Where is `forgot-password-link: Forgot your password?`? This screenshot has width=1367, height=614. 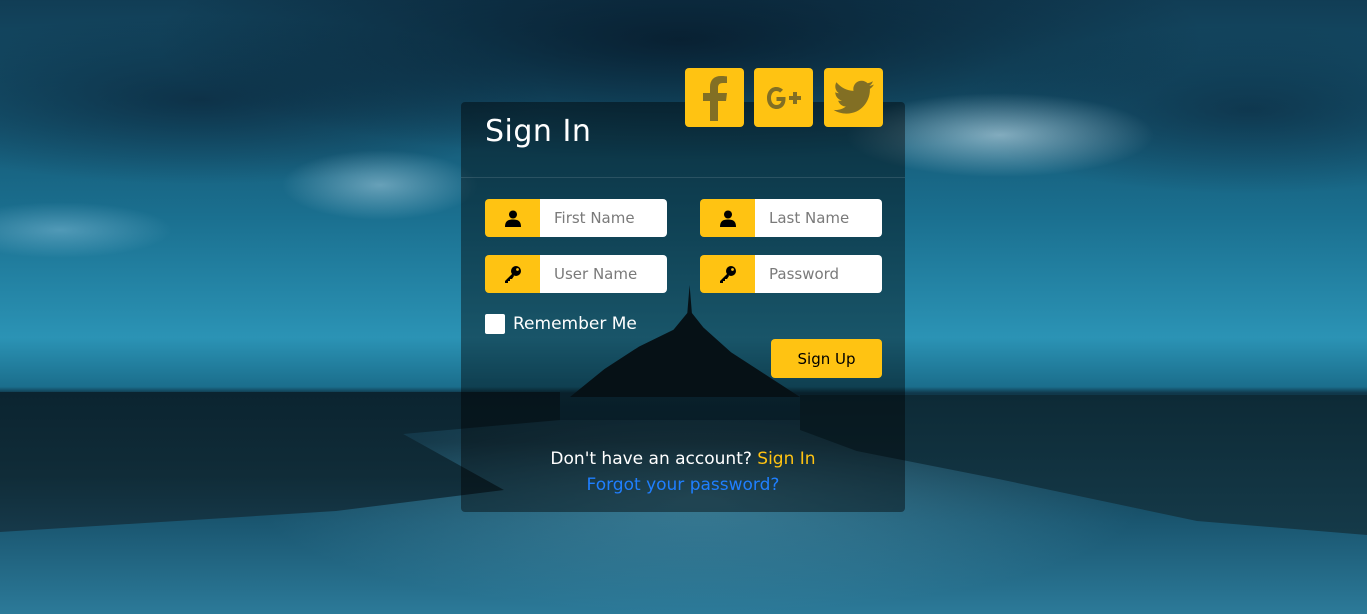
forgot-password-link: Forgot your password? is located at coordinates (683, 485).